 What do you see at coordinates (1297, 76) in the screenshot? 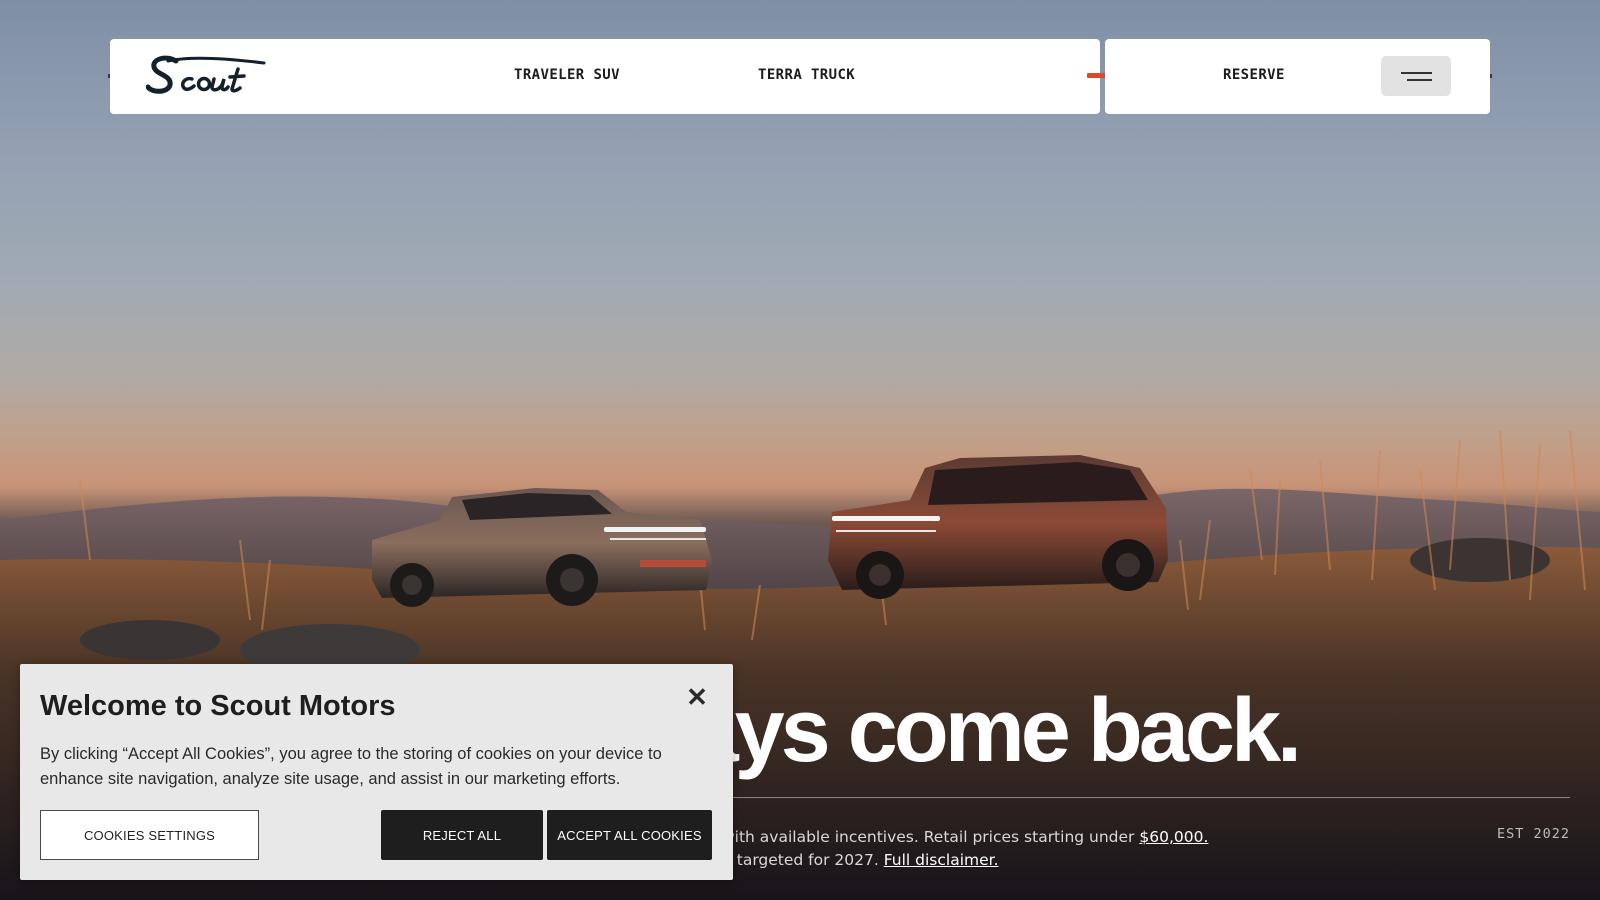
I see `secondary-nav: RESERVE` at bounding box center [1297, 76].